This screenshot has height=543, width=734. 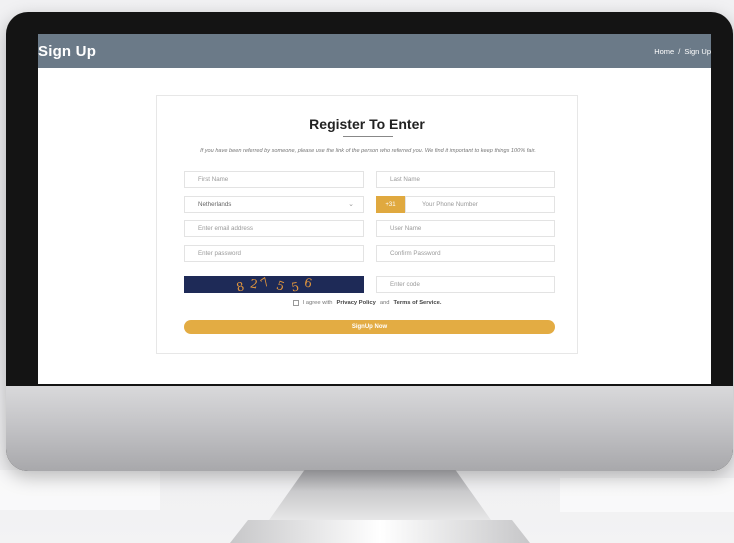 What do you see at coordinates (374, 51) in the screenshot?
I see `page-header: Sign Up Home / Sign Up` at bounding box center [374, 51].